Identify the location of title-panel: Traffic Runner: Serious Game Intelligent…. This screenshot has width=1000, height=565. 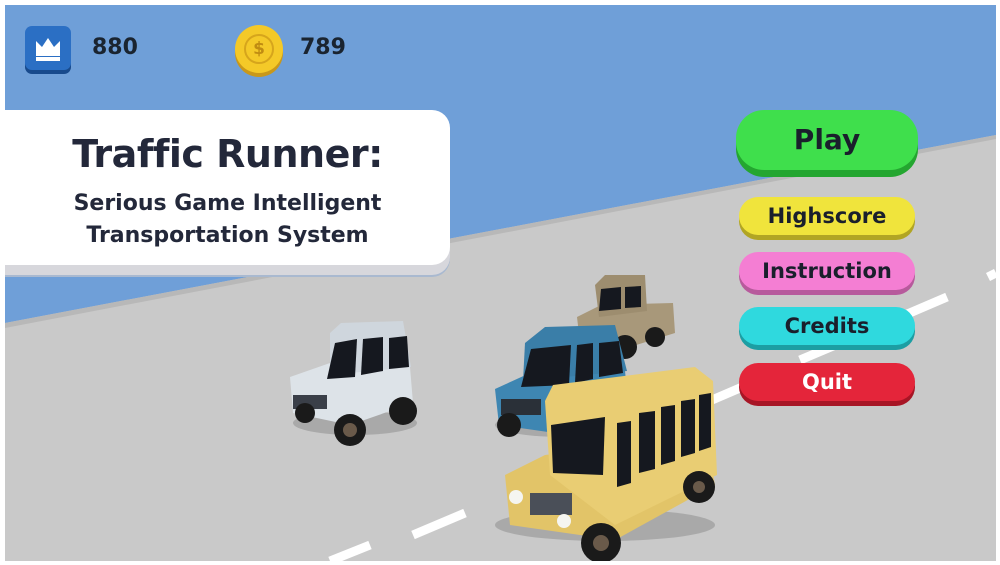
(227, 187).